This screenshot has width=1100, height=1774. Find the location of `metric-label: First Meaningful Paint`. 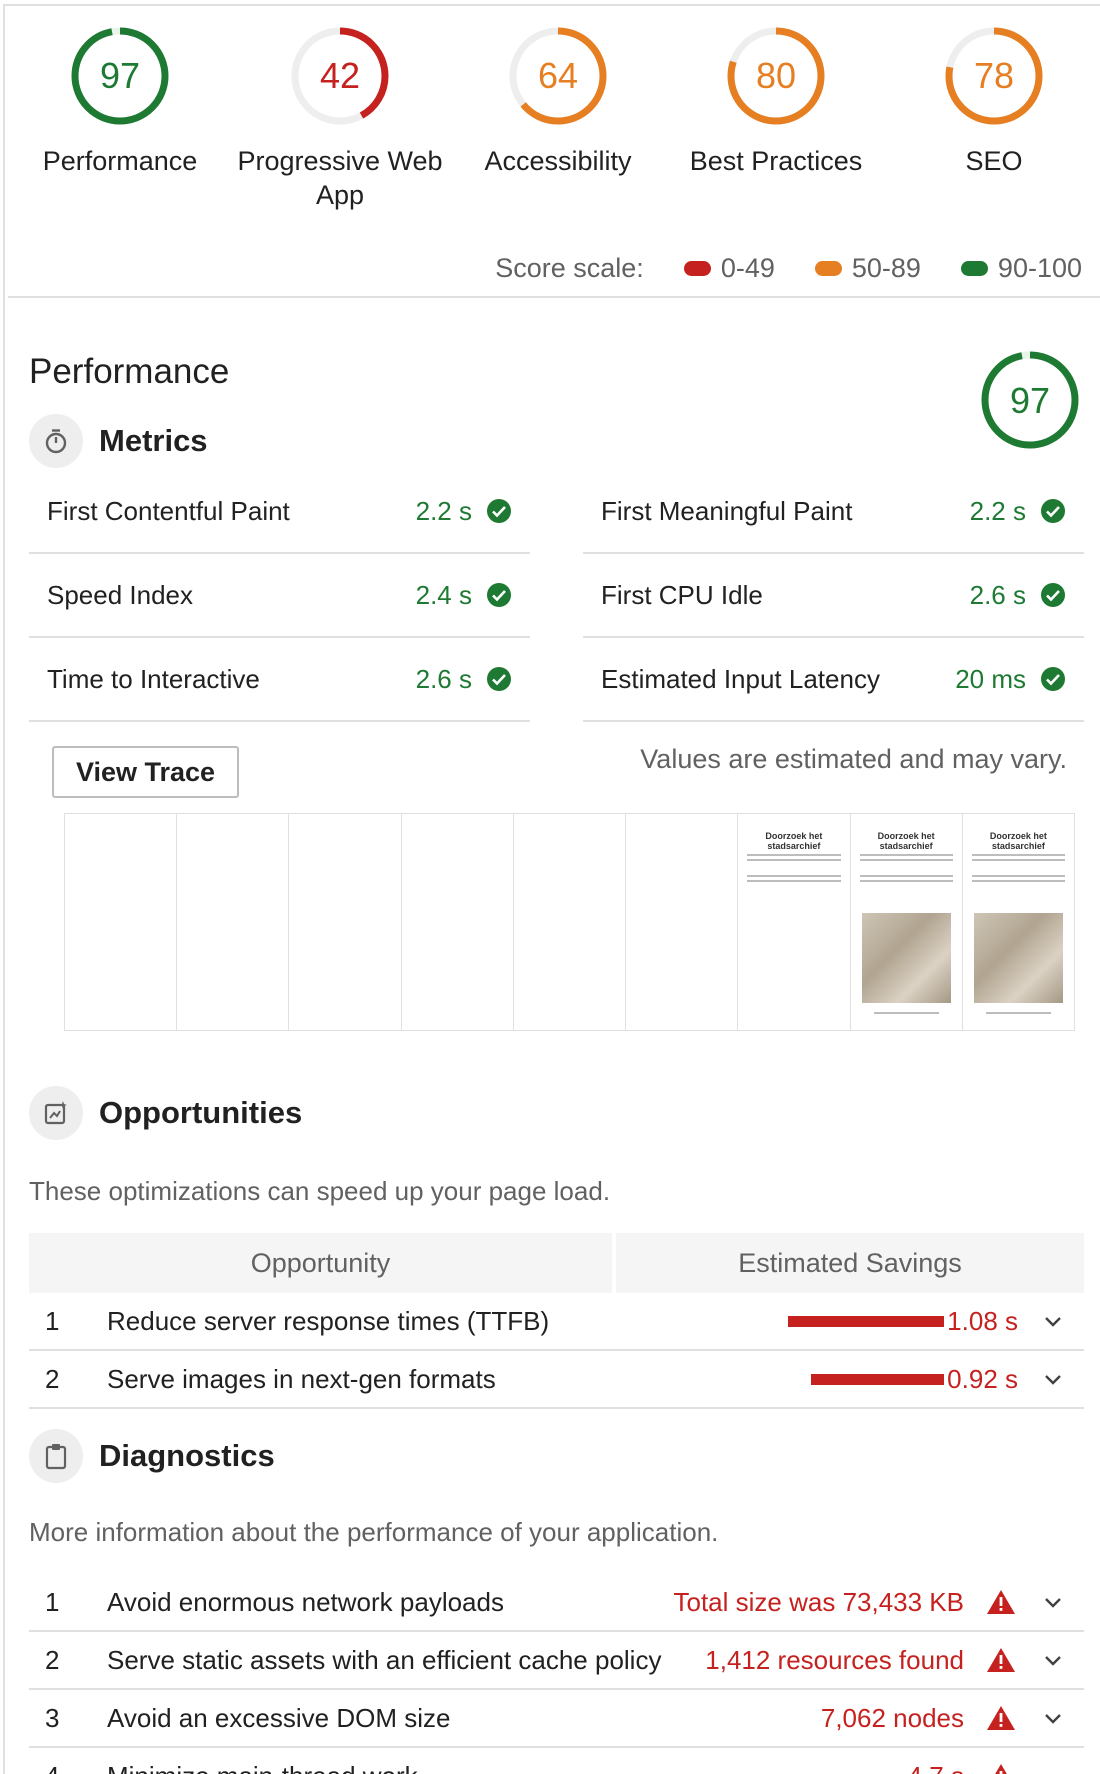

metric-label: First Meaningful Paint is located at coordinates (727, 510).